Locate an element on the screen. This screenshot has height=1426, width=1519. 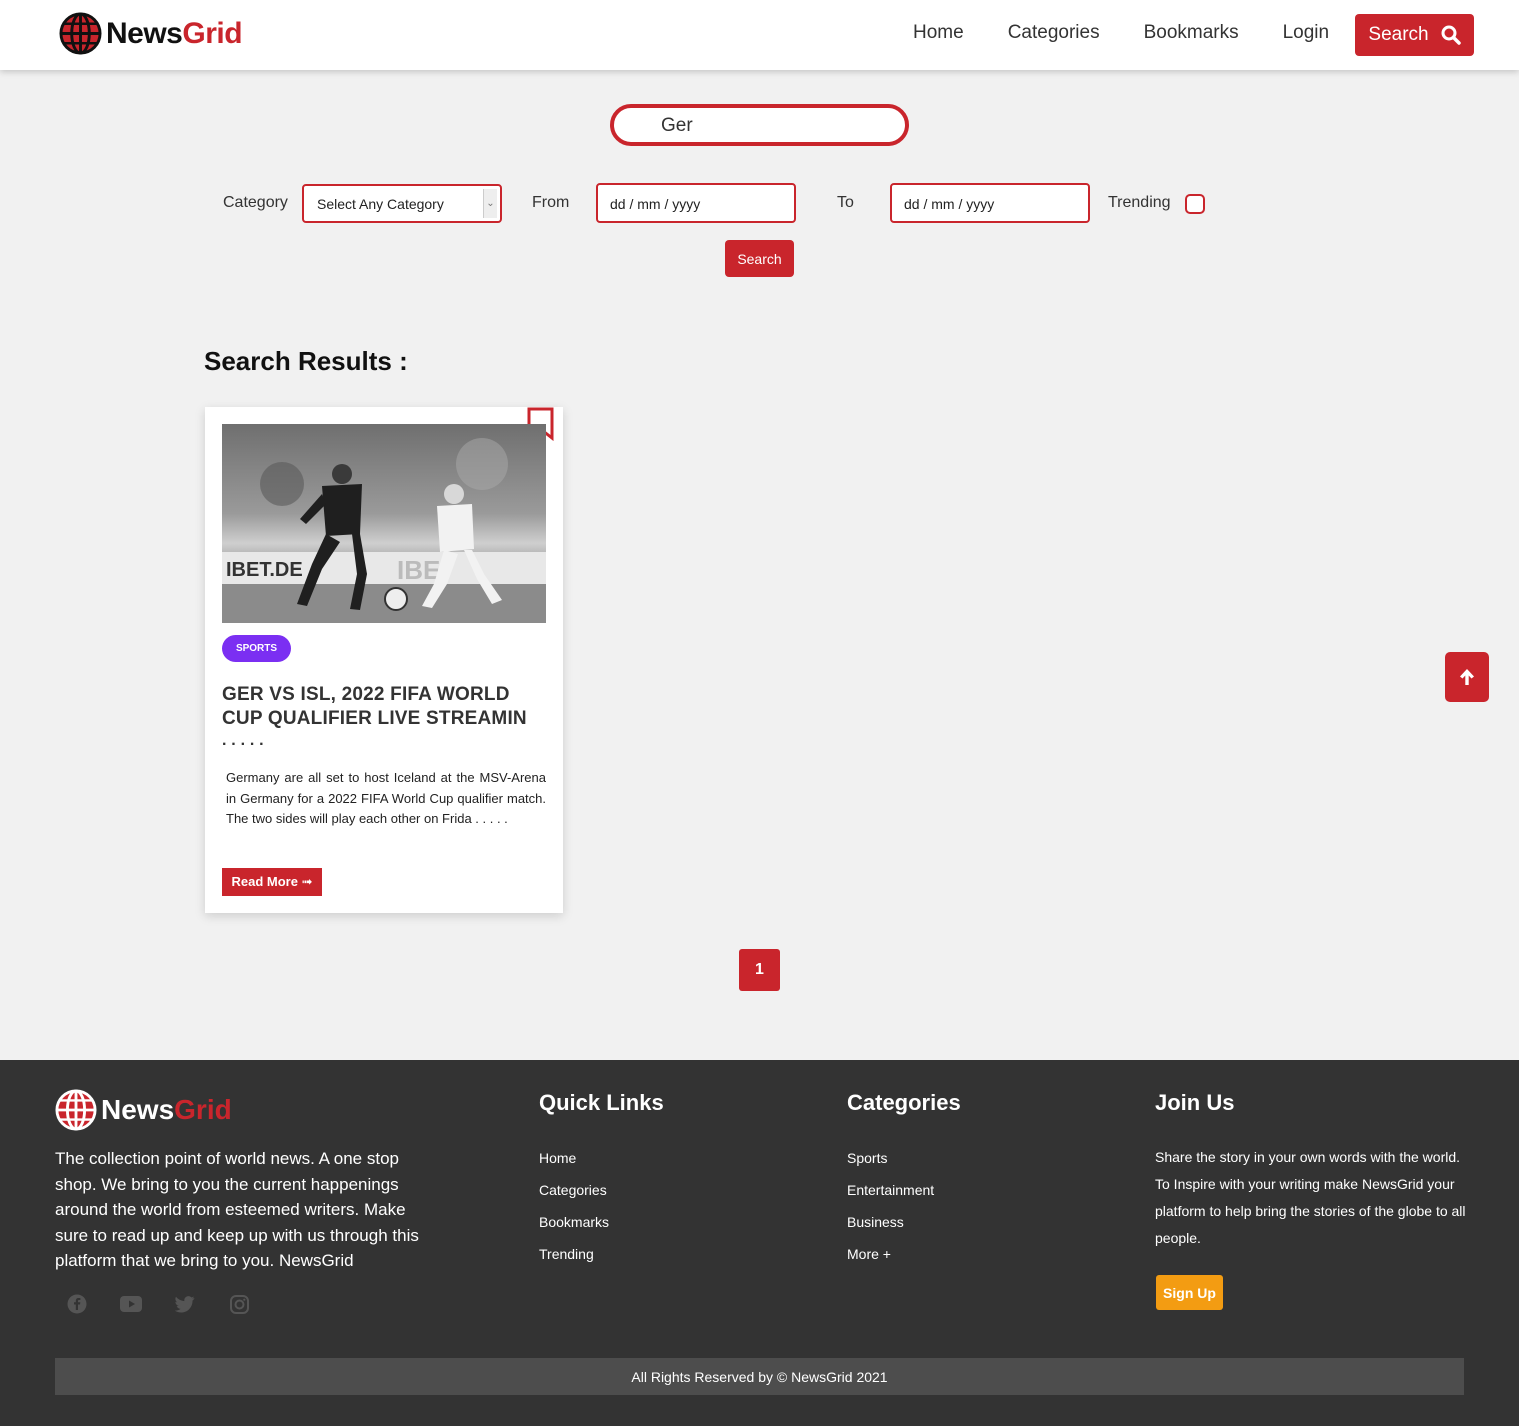
brand-name: NewsGrid is located at coordinates (174, 33).